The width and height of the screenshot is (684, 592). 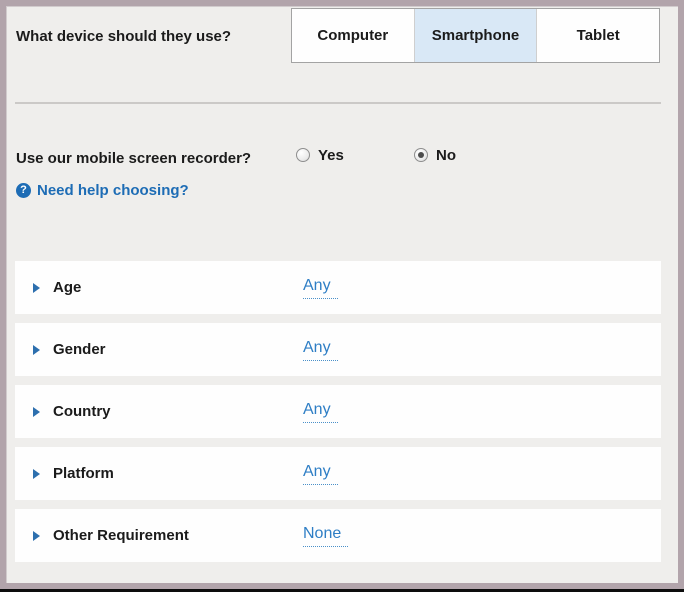 I want to click on filter-row-country: Country Any, so click(x=338, y=411).